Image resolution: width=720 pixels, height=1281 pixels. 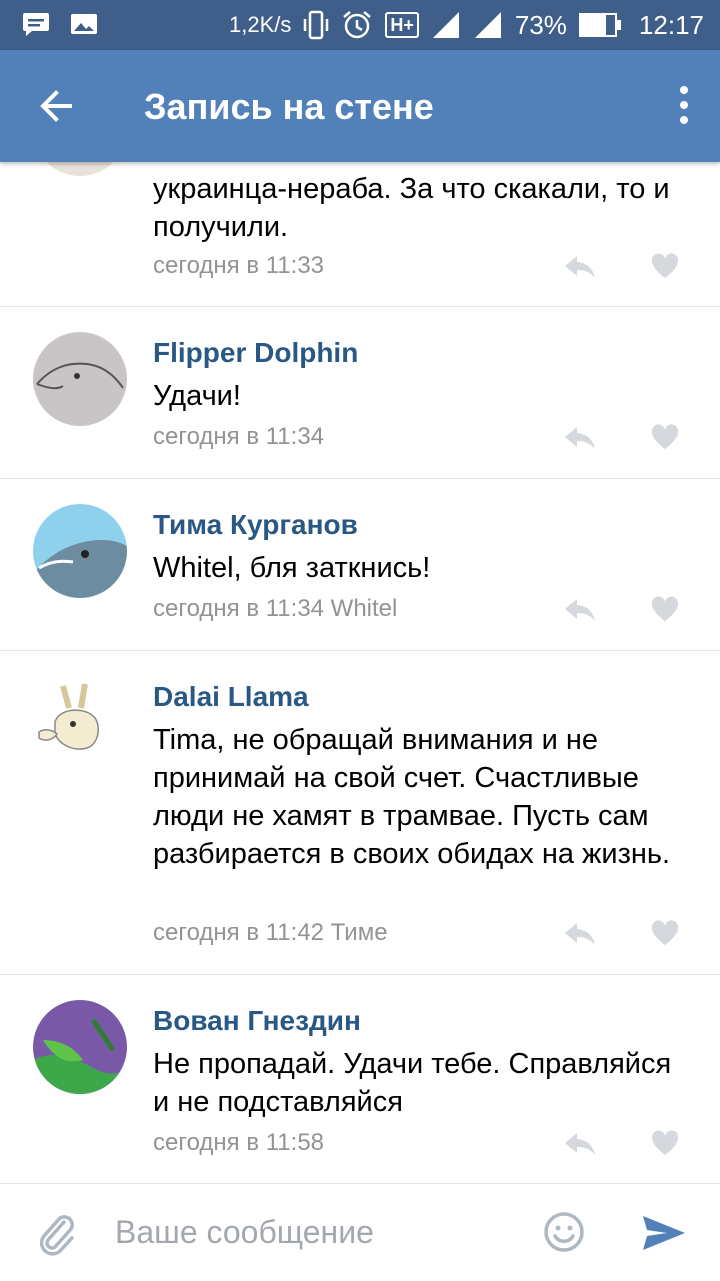 I want to click on comment-meta: сегодня в 11:42 Тиме, so click(x=270, y=932).